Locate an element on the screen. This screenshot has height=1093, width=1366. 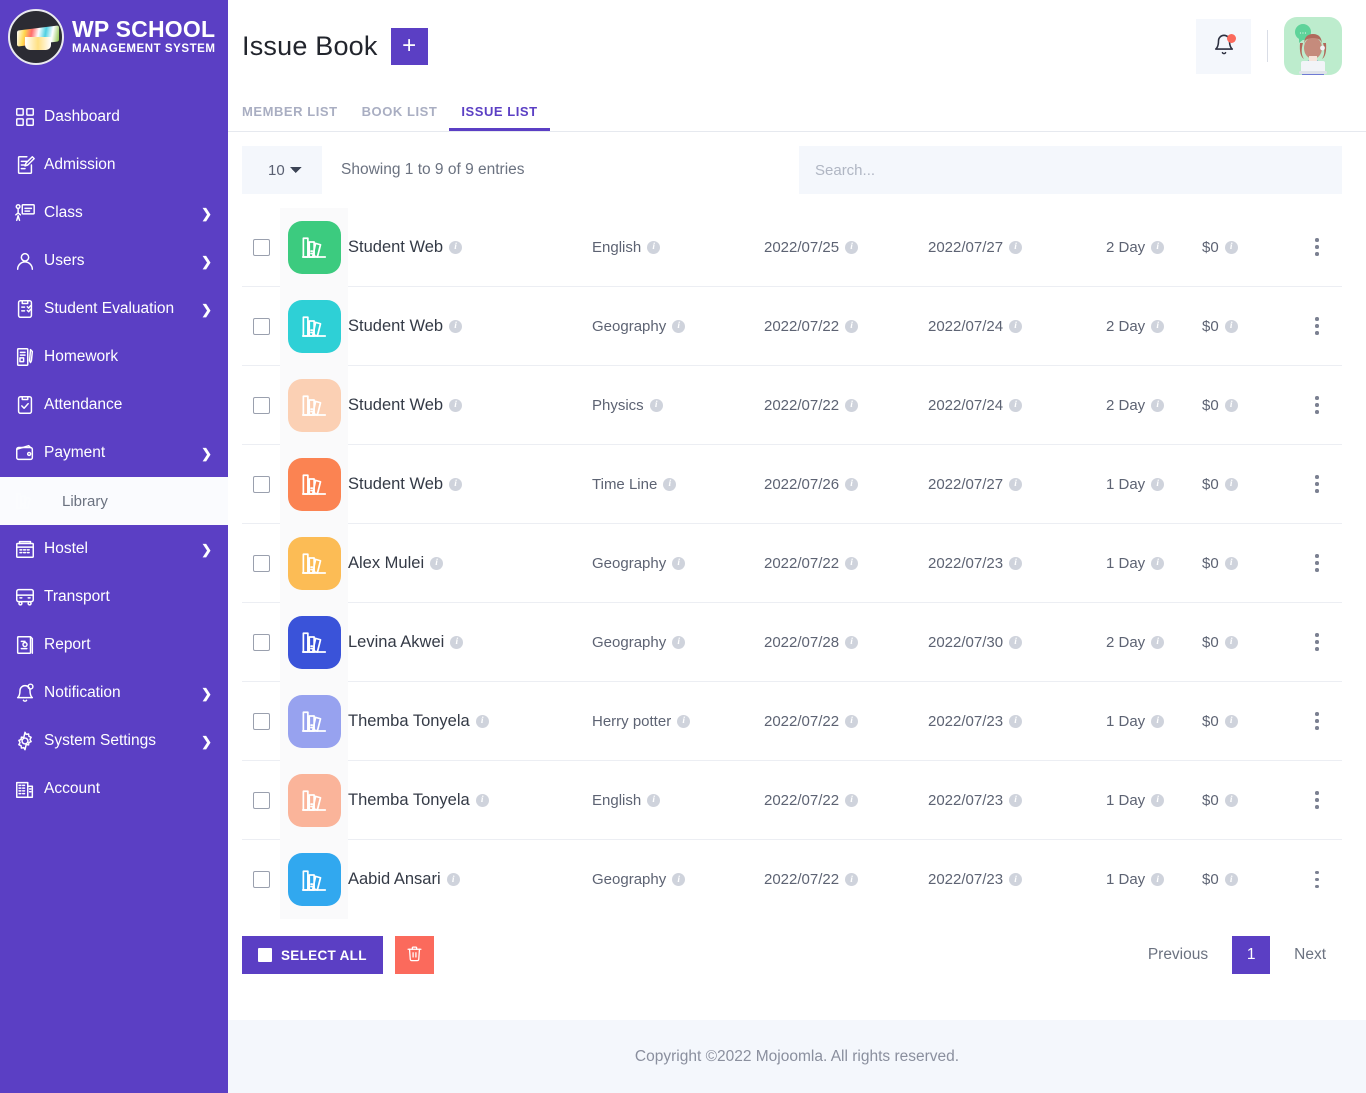
page-length-select: 102550100 is located at coordinates (282, 170).